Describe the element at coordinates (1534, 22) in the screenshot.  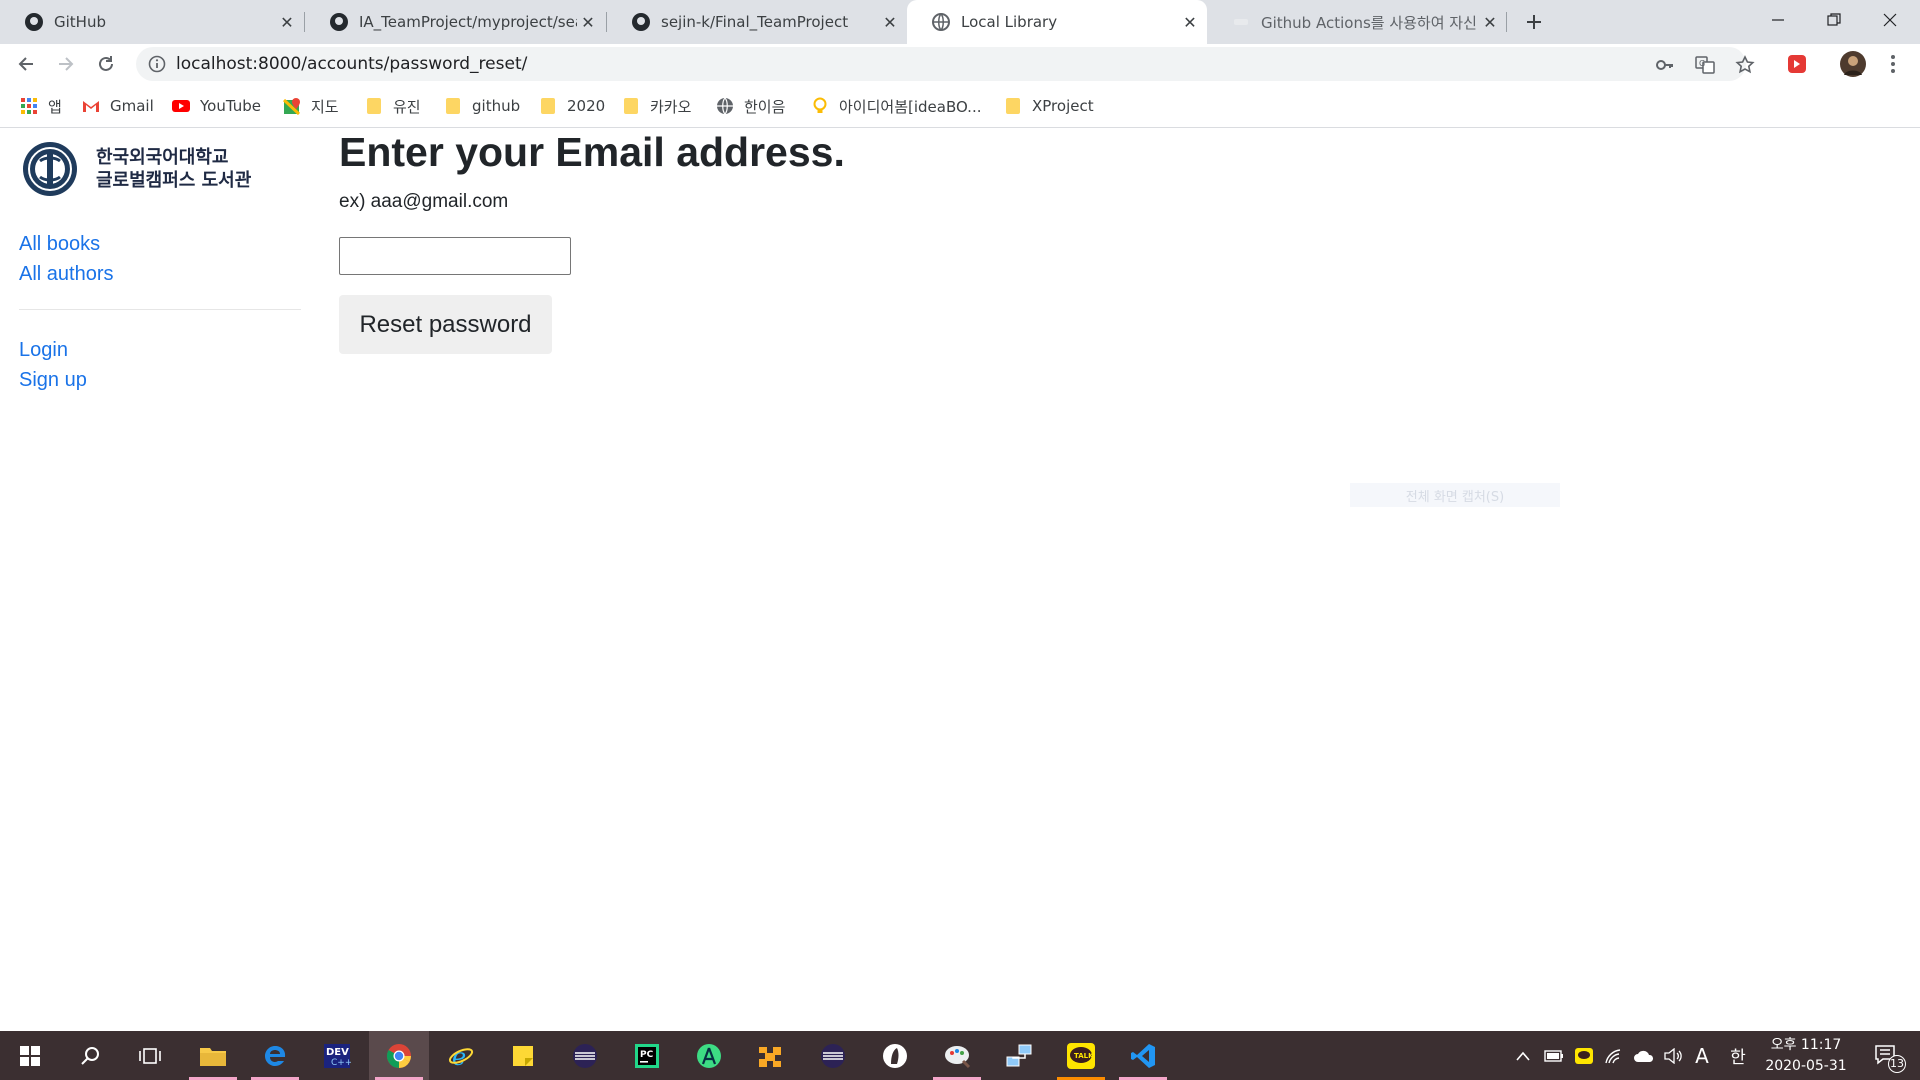
I see `new-tab-button` at that location.